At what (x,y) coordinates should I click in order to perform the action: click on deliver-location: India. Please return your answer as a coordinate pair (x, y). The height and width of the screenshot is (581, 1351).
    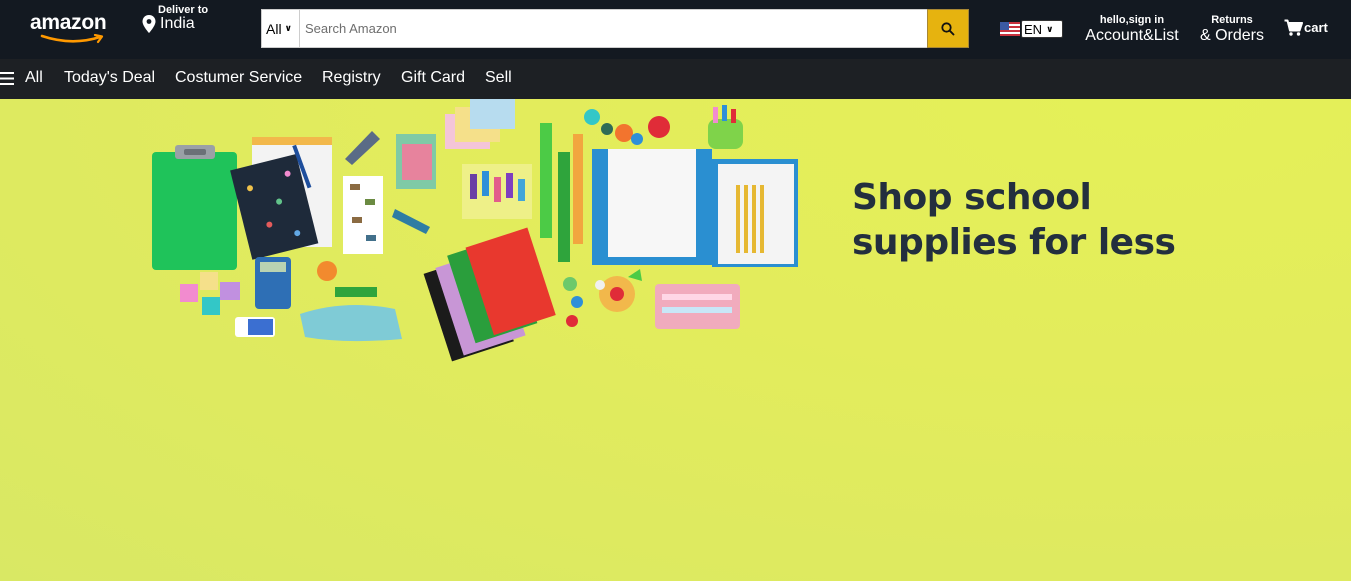
    Looking at the image, I should click on (177, 23).